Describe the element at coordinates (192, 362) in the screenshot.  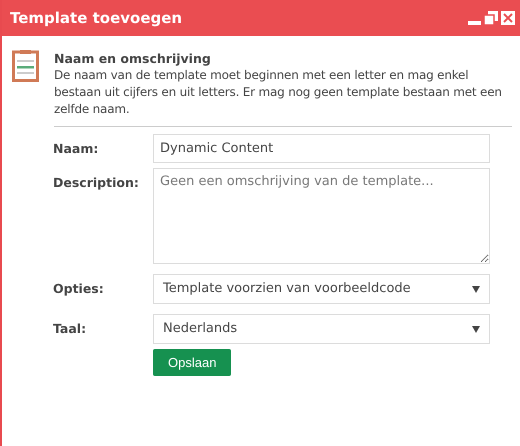
I see `save-button: Opslaan` at that location.